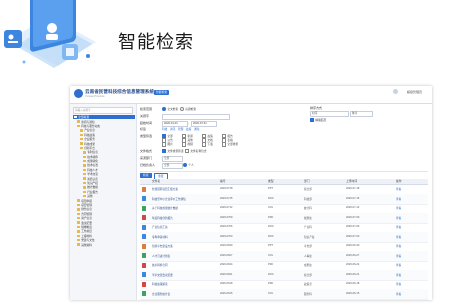  I want to click on category-label: 类型筛选, so click(146, 136).